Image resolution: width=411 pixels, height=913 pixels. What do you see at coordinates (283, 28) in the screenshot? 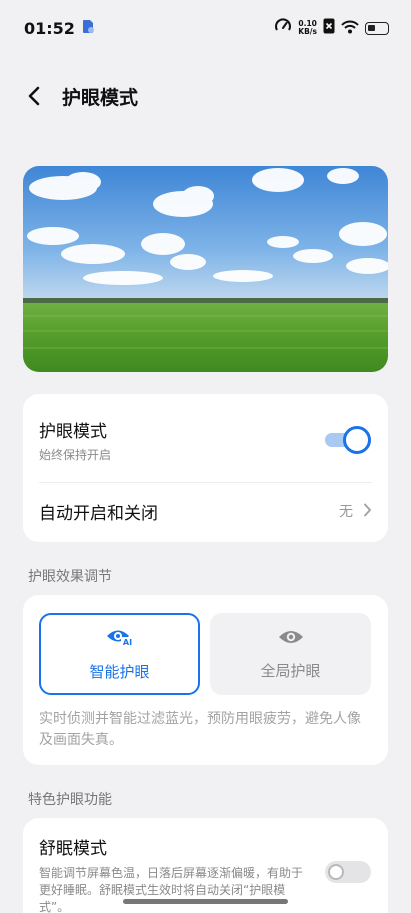
I see `speedometer-icon` at bounding box center [283, 28].